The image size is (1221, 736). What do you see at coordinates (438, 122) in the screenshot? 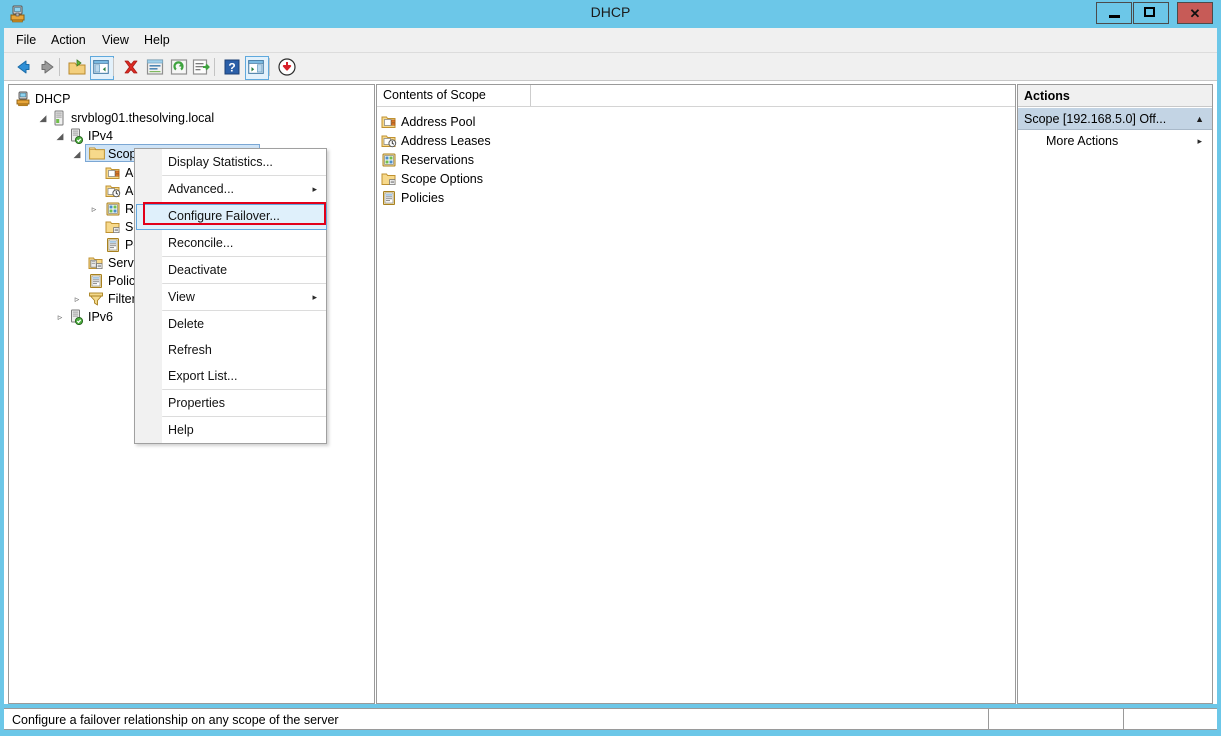
I see `list-item-label: Address Pool` at bounding box center [438, 122].